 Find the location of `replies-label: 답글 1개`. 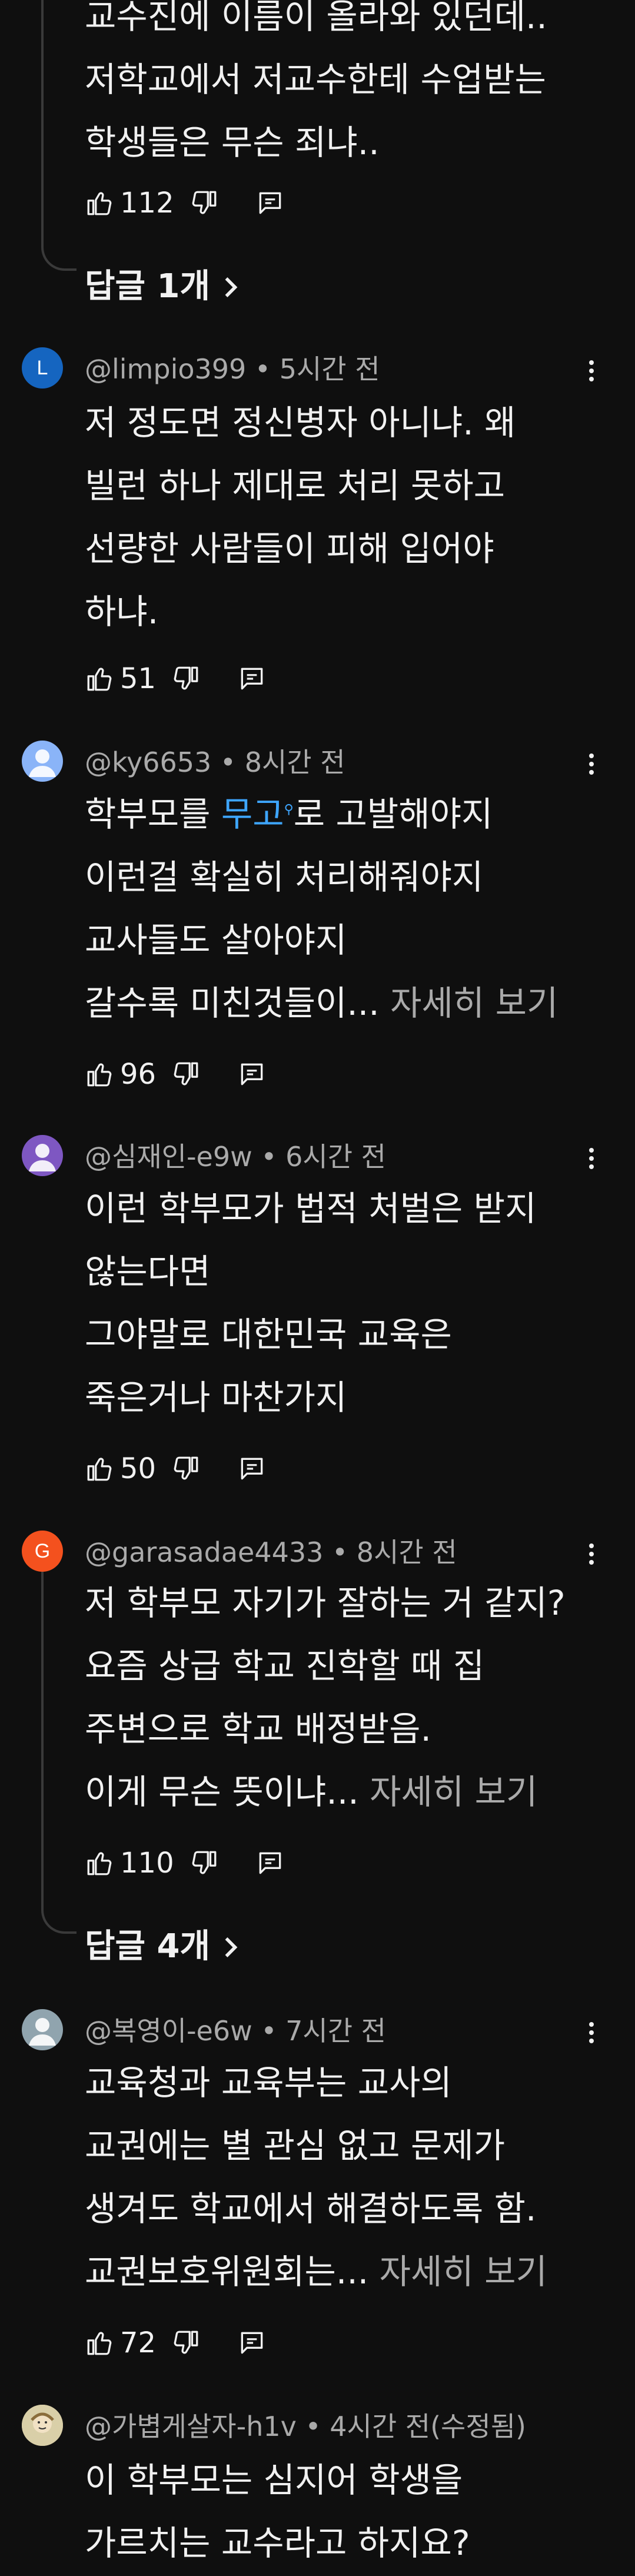

replies-label: 답글 1개 is located at coordinates (148, 286).